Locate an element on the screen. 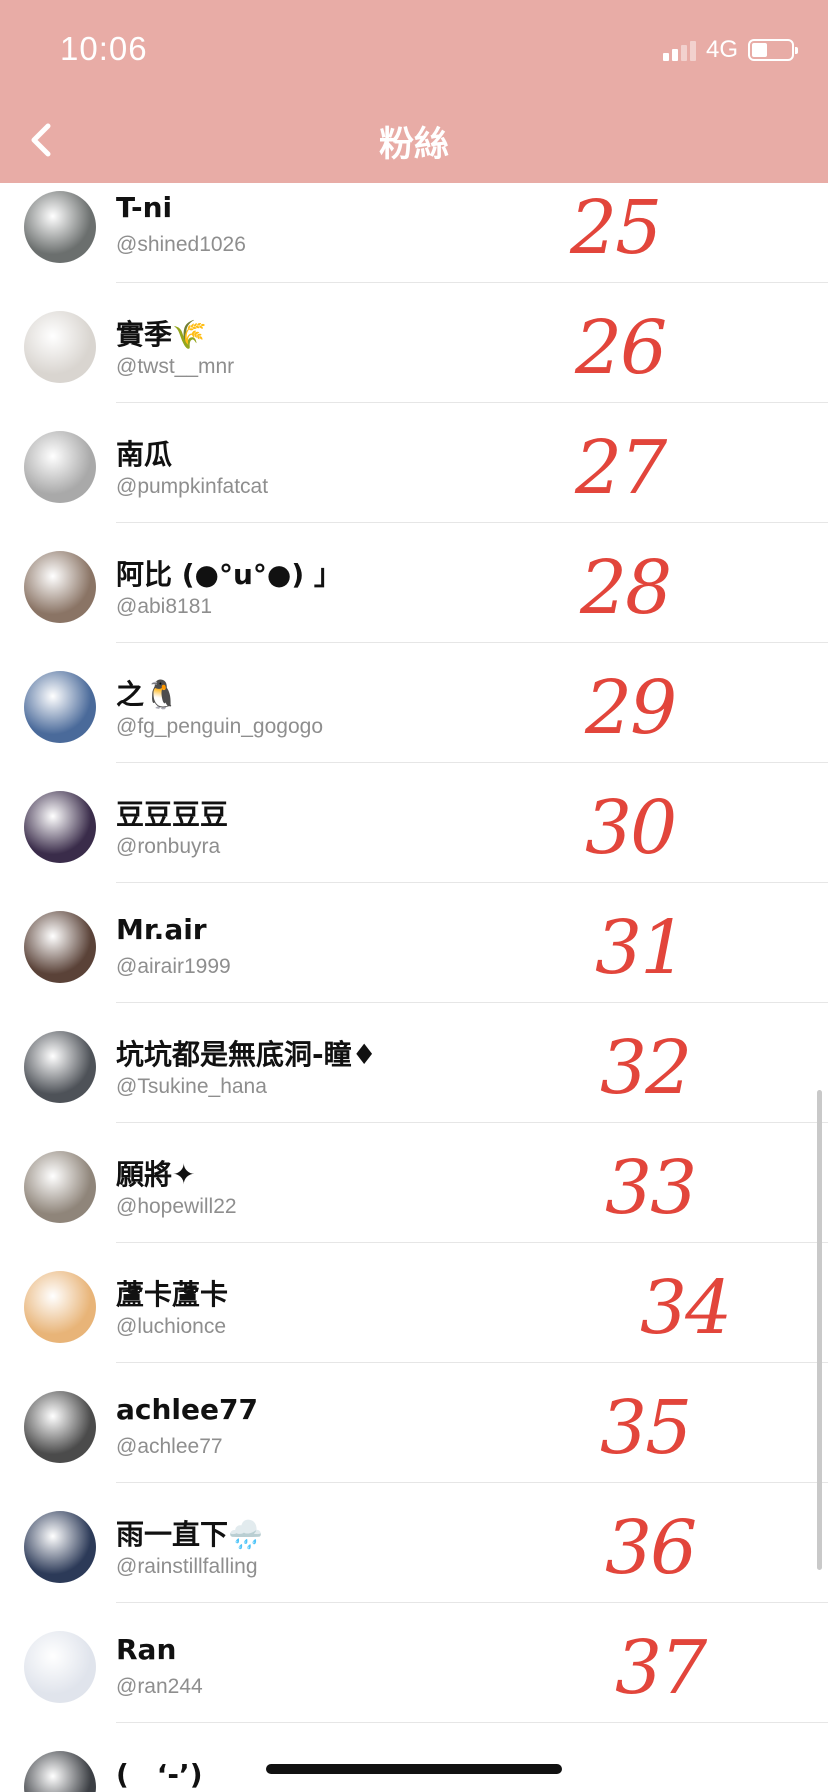  follower-row: 阿比 (●°u°●) 」 @abi8181 28 is located at coordinates (414, 583).